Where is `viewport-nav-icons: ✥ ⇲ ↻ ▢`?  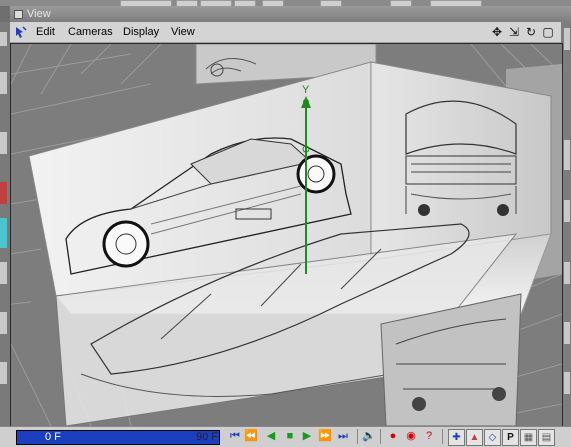 viewport-nav-icons: ✥ ⇲ ↻ ▢ is located at coordinates (522, 32).